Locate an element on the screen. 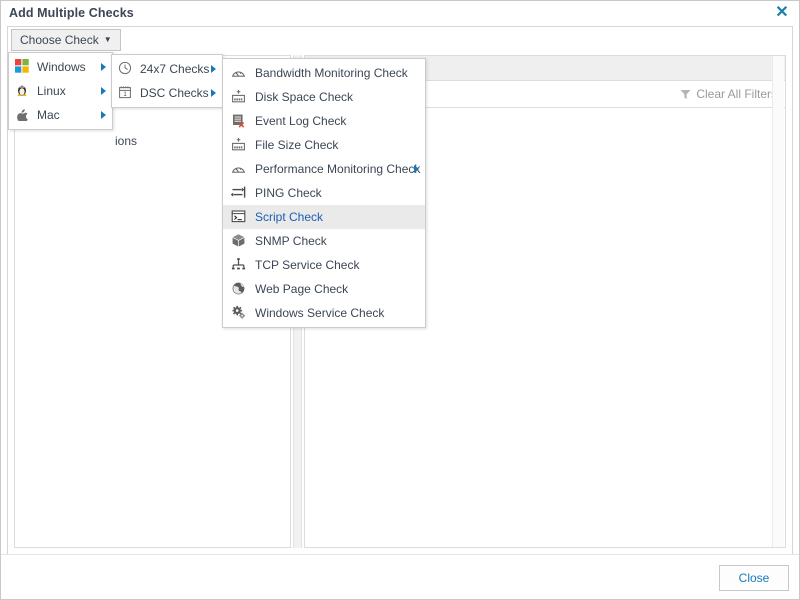 This screenshot has width=800, height=600. disk-plus-icon is located at coordinates (239, 97).